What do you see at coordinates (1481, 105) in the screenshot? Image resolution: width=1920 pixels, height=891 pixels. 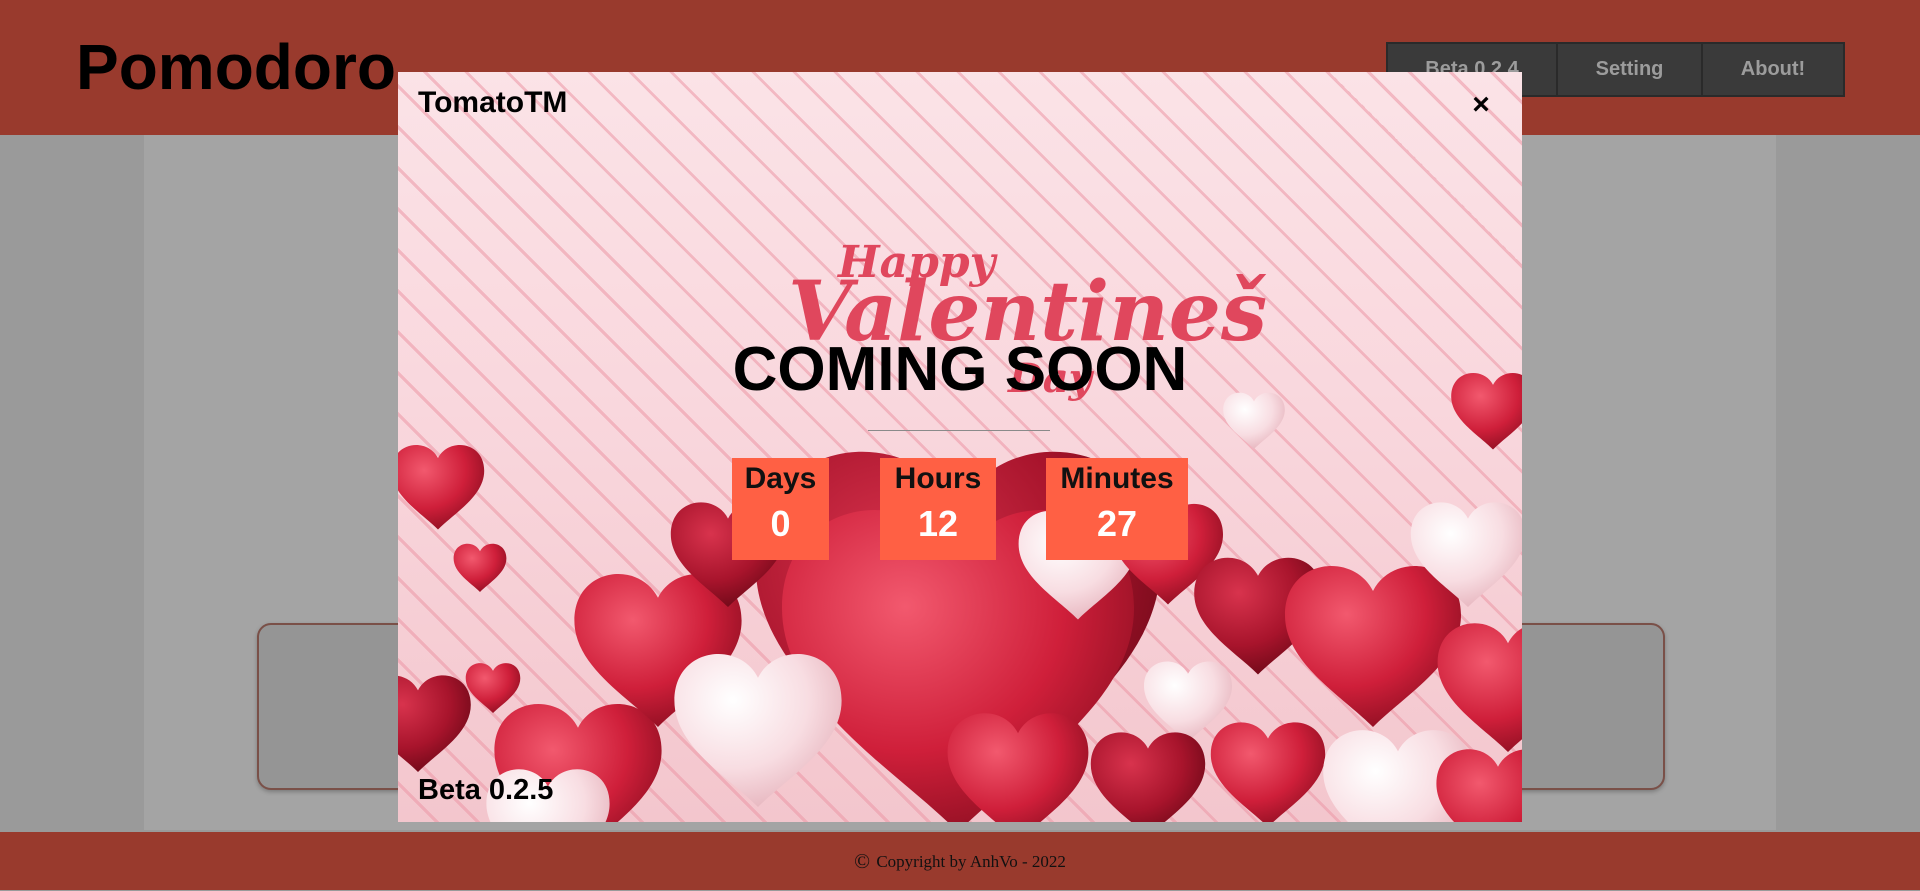 I see `close-icon: ×` at bounding box center [1481, 105].